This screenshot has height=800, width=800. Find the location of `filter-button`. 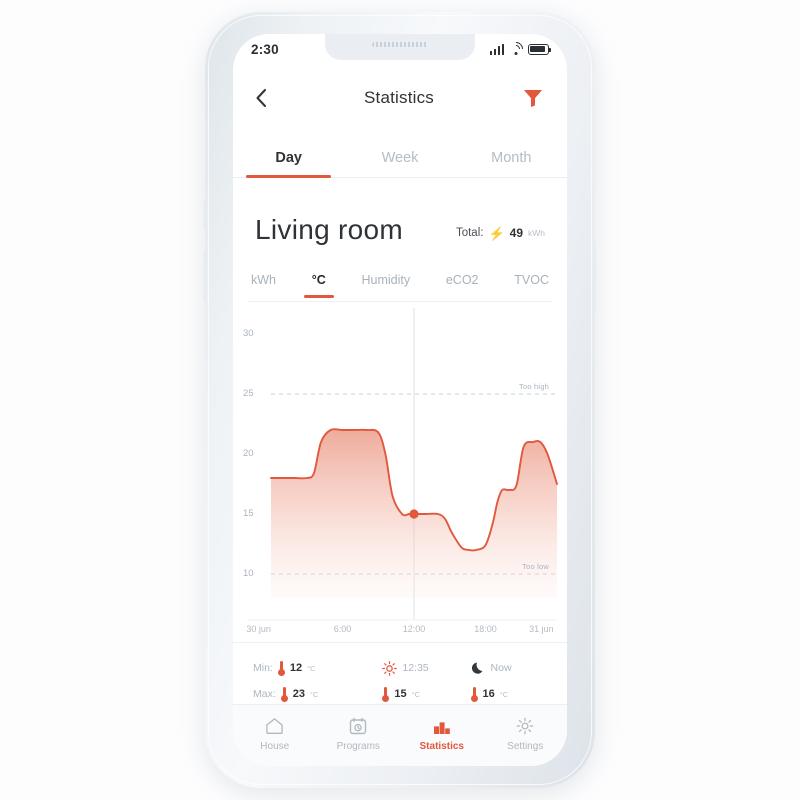

filter-button is located at coordinates (533, 98).